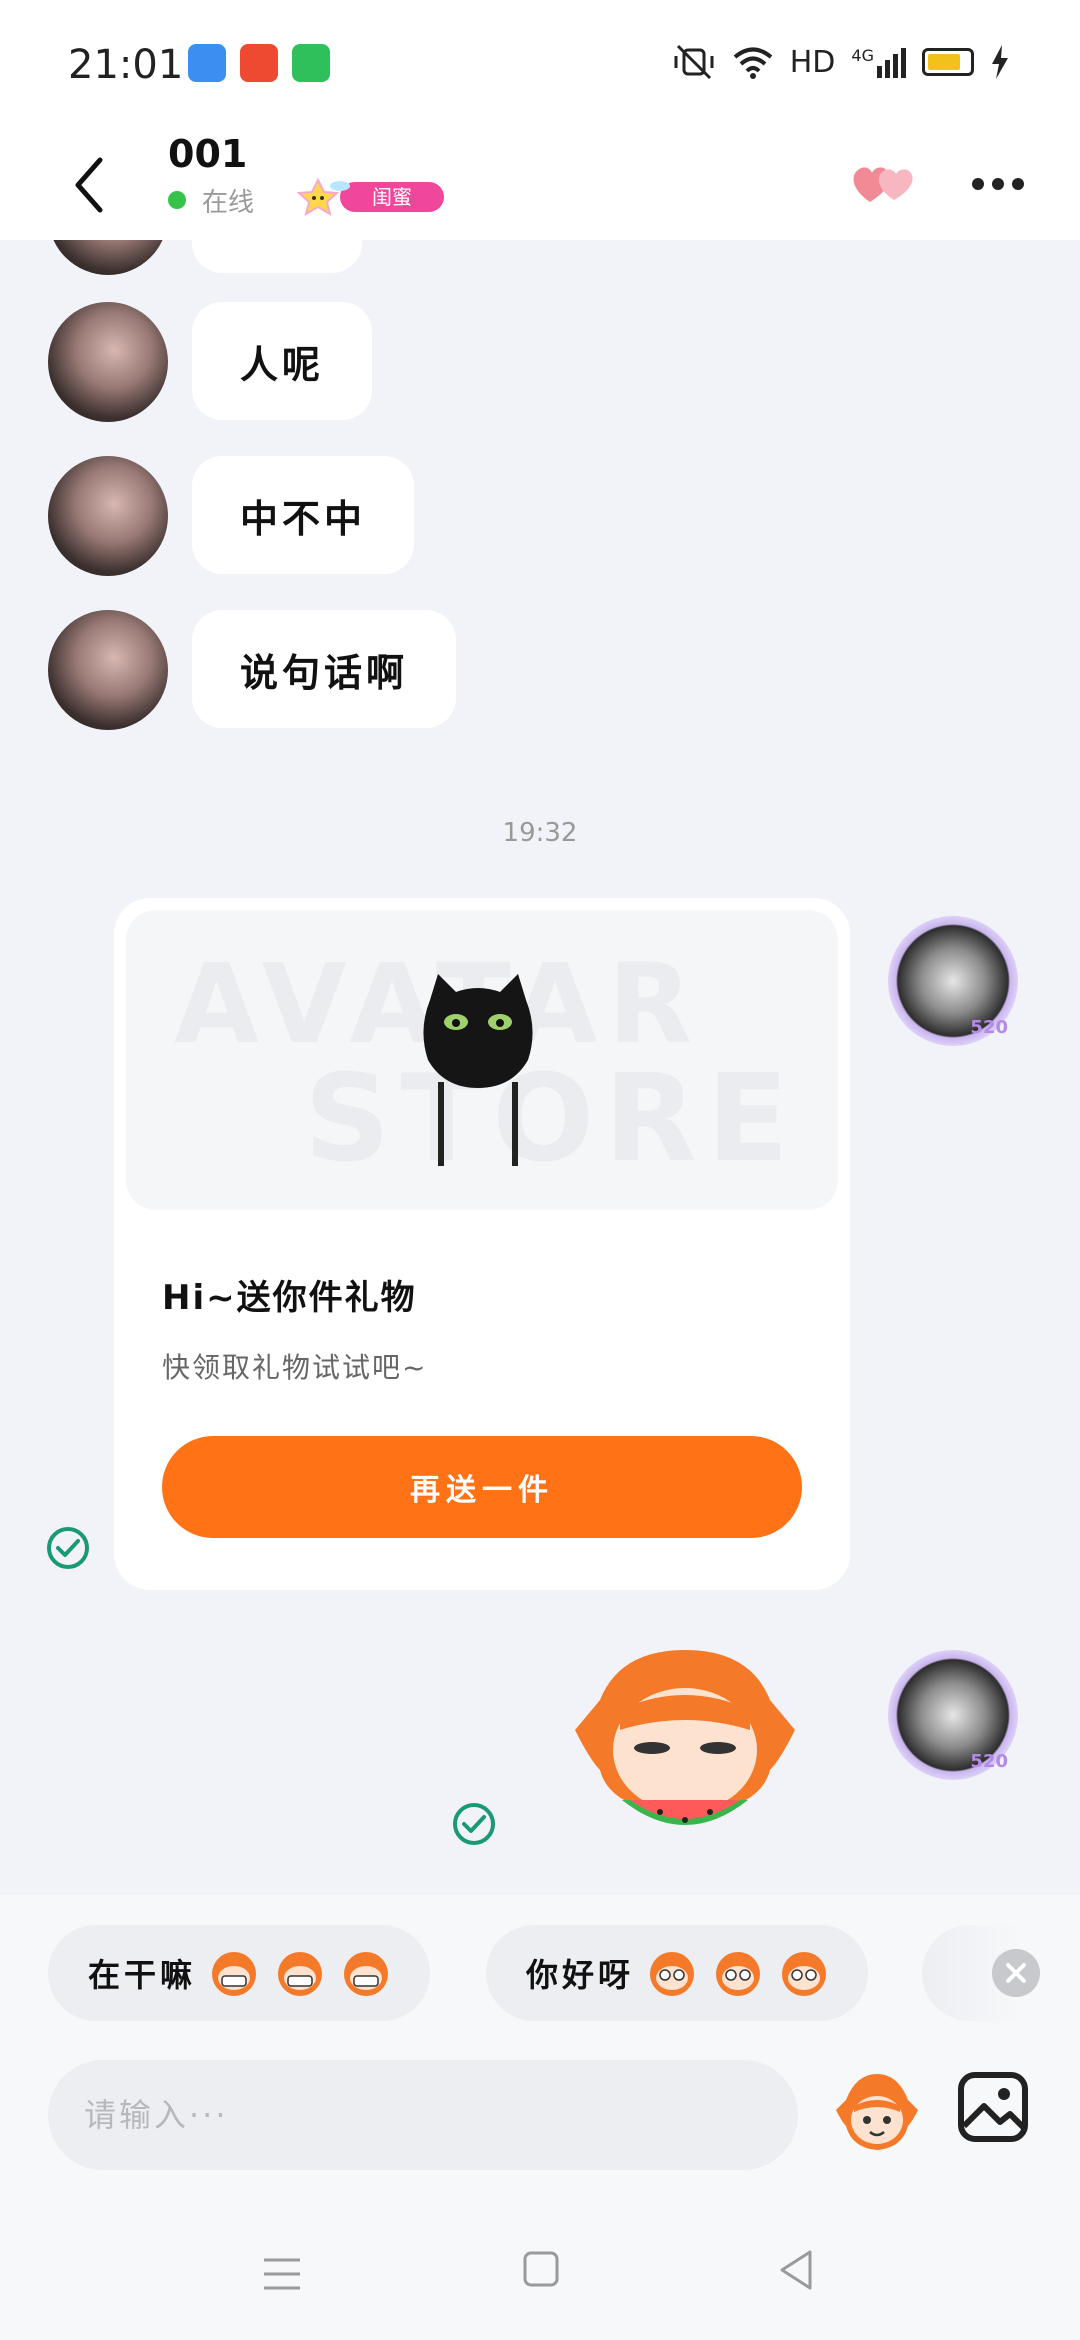 Image resolution: width=1080 pixels, height=2340 pixels. I want to click on message-bubble: 中不中, so click(303, 515).